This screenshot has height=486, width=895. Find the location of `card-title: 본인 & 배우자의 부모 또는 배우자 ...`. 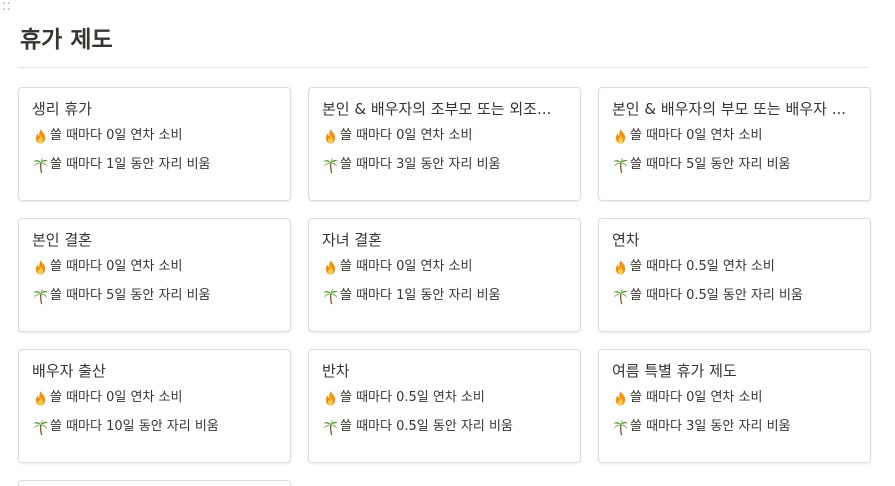

card-title: 본인 & 배우자의 부모 또는 배우자 ... is located at coordinates (729, 109).